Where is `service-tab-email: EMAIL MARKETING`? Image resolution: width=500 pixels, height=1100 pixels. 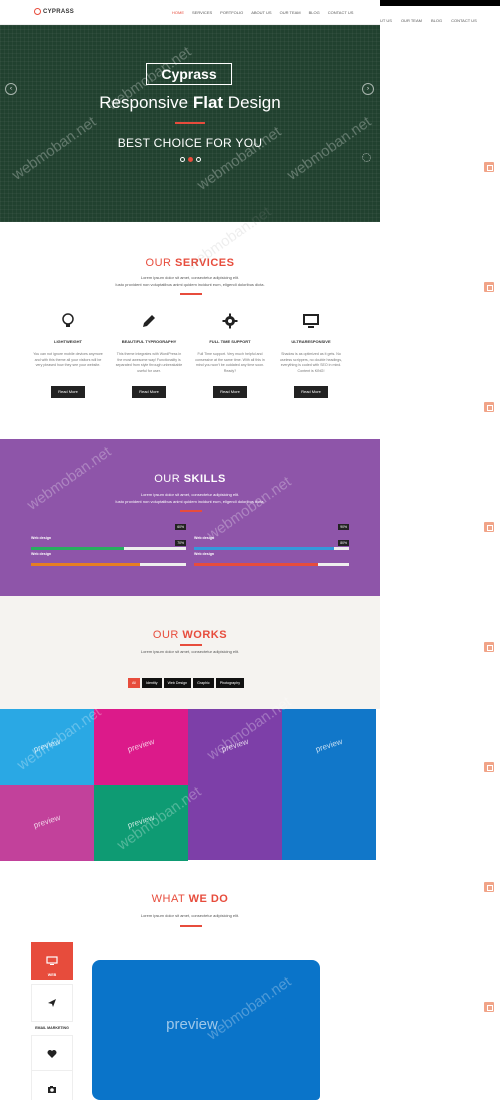 service-tab-email: EMAIL MARKETING is located at coordinates (52, 1007).